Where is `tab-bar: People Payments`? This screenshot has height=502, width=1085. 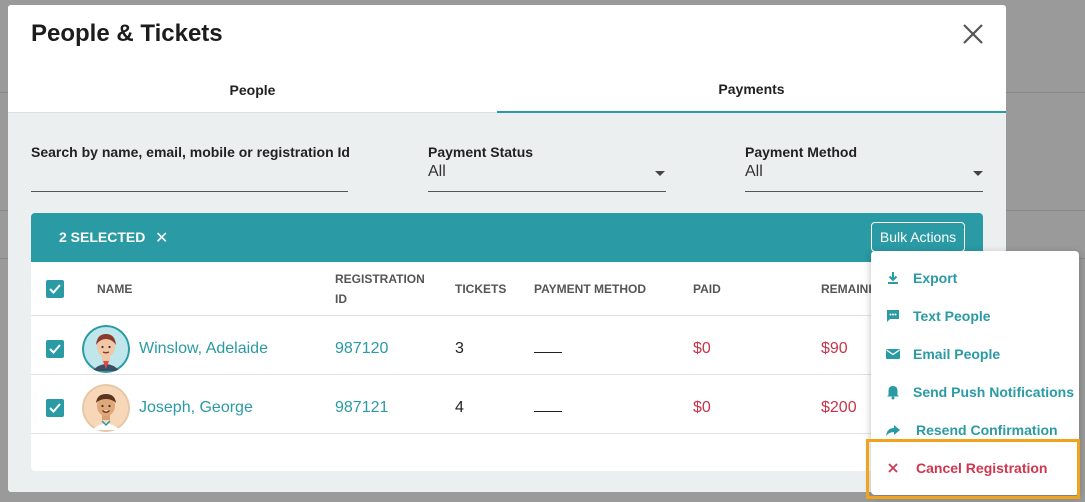 tab-bar: People Payments is located at coordinates (507, 90).